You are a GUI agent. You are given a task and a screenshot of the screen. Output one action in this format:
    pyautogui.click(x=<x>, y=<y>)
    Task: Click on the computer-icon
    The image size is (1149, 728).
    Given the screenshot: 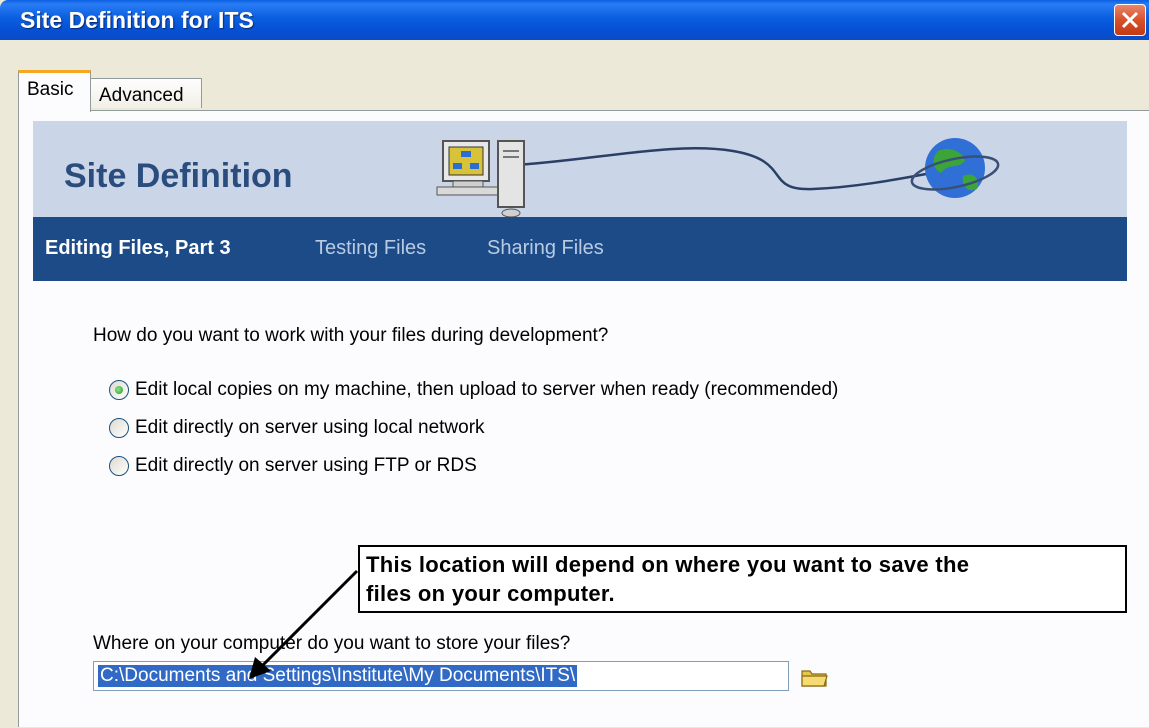 What is the action you would take?
    pyautogui.click(x=480, y=178)
    